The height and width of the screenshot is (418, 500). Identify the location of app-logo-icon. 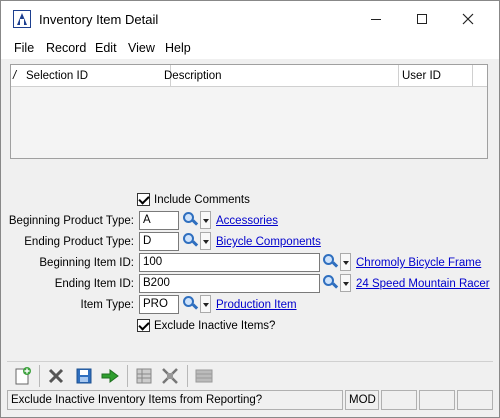
(22, 19).